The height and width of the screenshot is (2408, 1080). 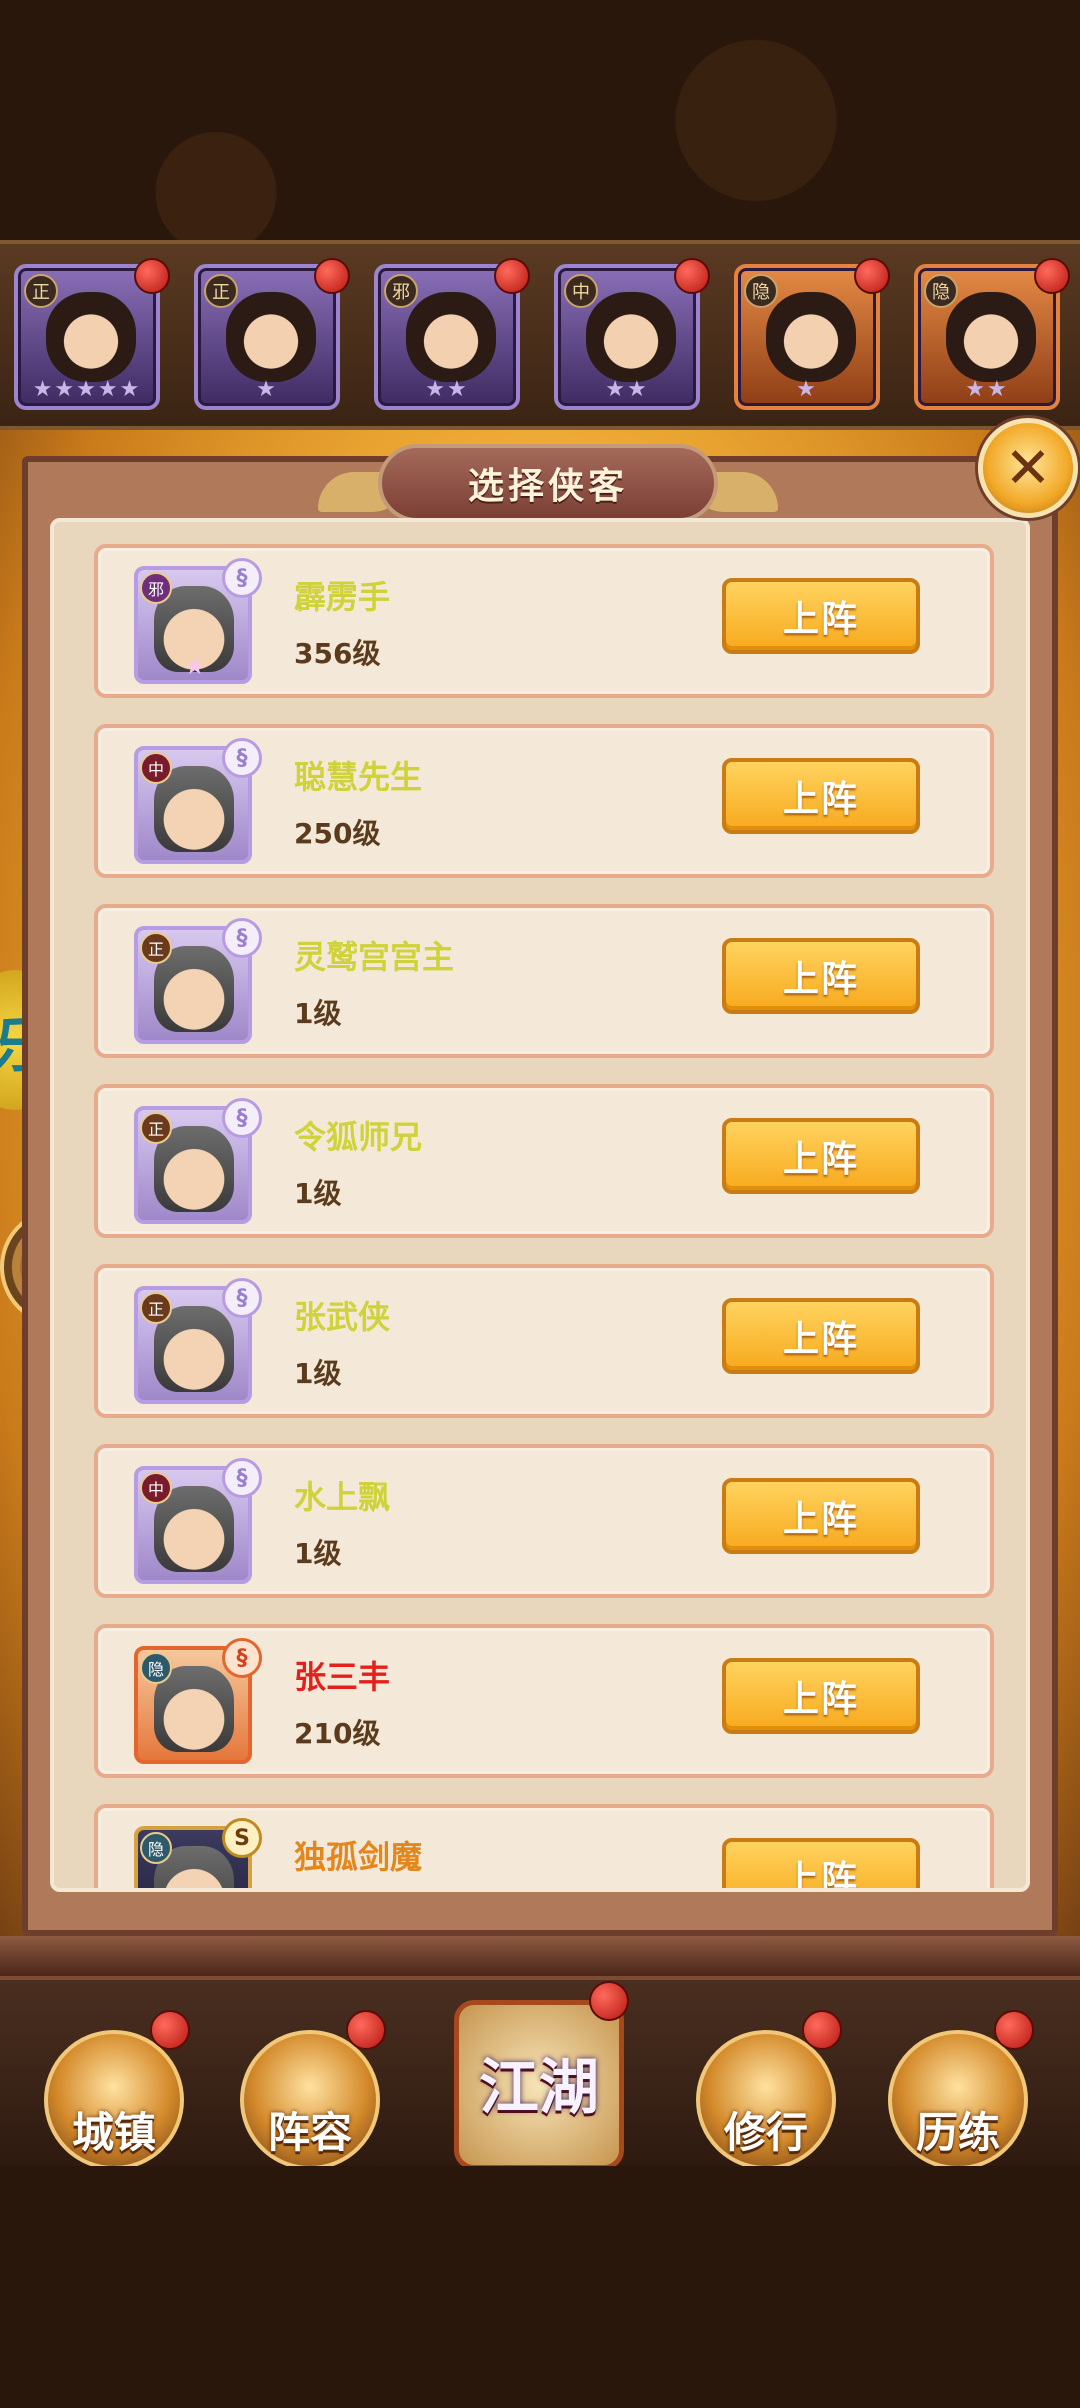 I want to click on hero-name: 水上飘, so click(x=342, y=1497).